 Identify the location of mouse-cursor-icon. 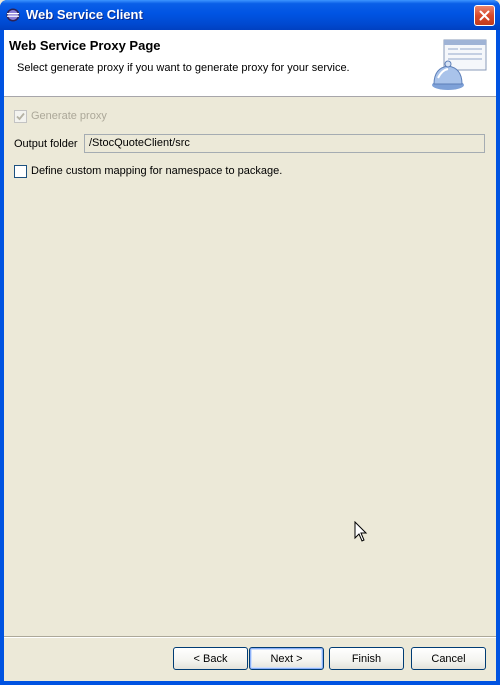
(361, 531).